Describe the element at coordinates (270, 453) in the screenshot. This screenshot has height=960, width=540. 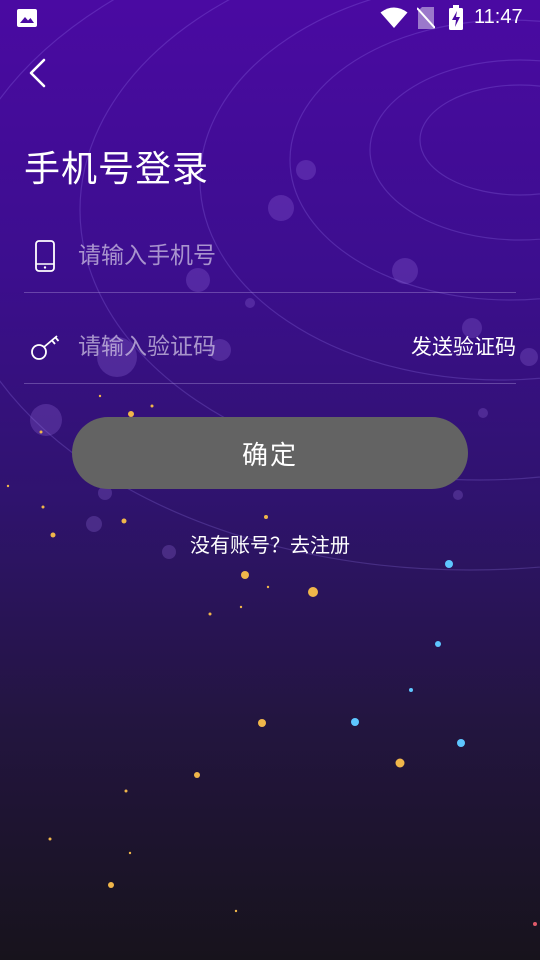
I see `confirm-button: 确定` at that location.